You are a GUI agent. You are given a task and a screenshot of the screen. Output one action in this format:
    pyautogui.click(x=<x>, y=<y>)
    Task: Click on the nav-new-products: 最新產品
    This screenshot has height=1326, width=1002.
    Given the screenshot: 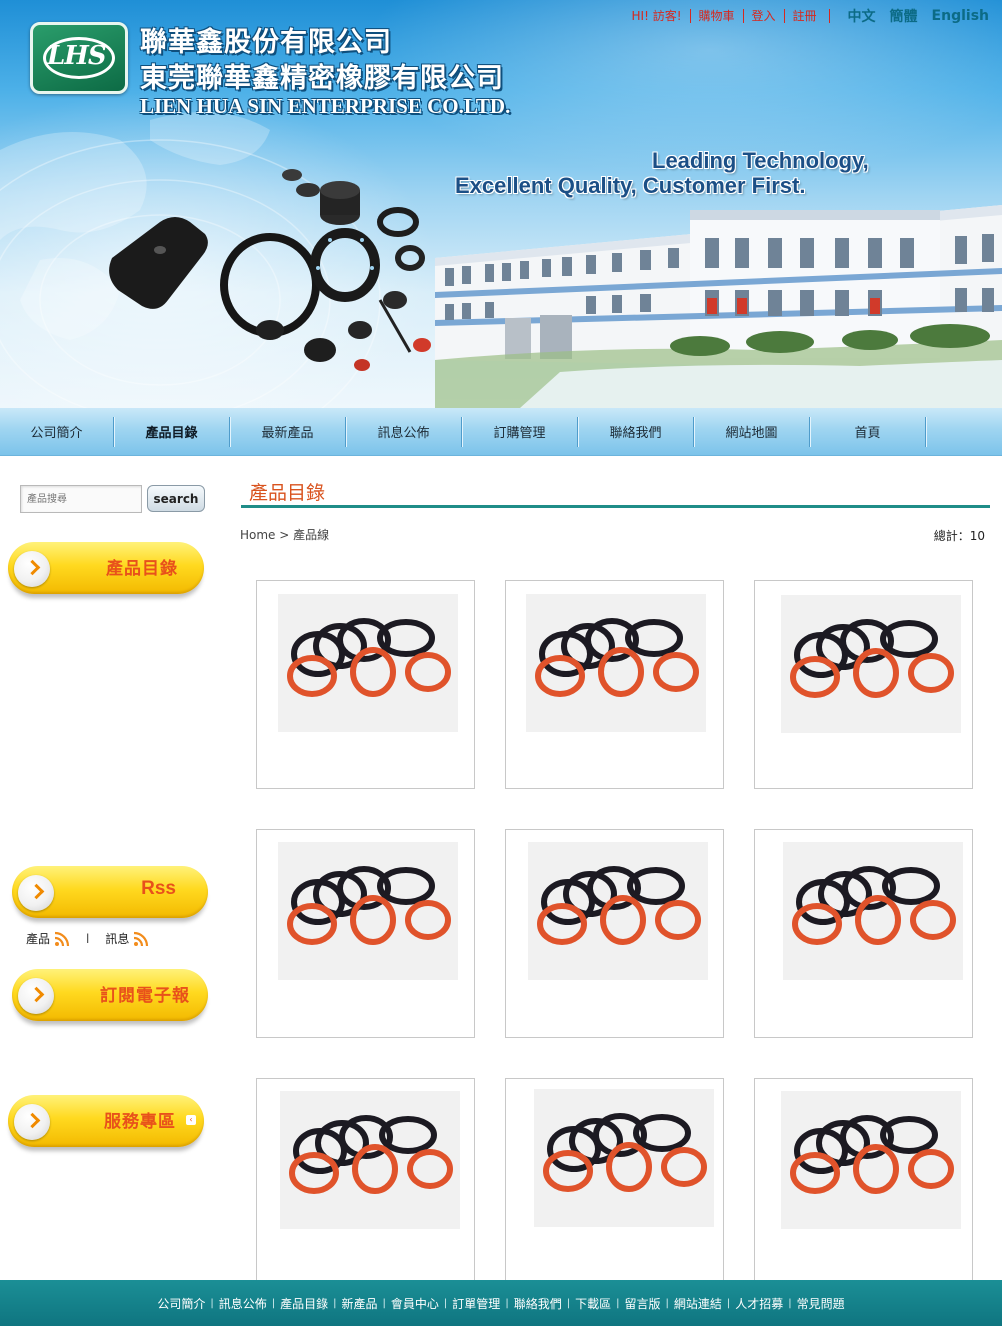 What is the action you would take?
    pyautogui.click(x=288, y=431)
    